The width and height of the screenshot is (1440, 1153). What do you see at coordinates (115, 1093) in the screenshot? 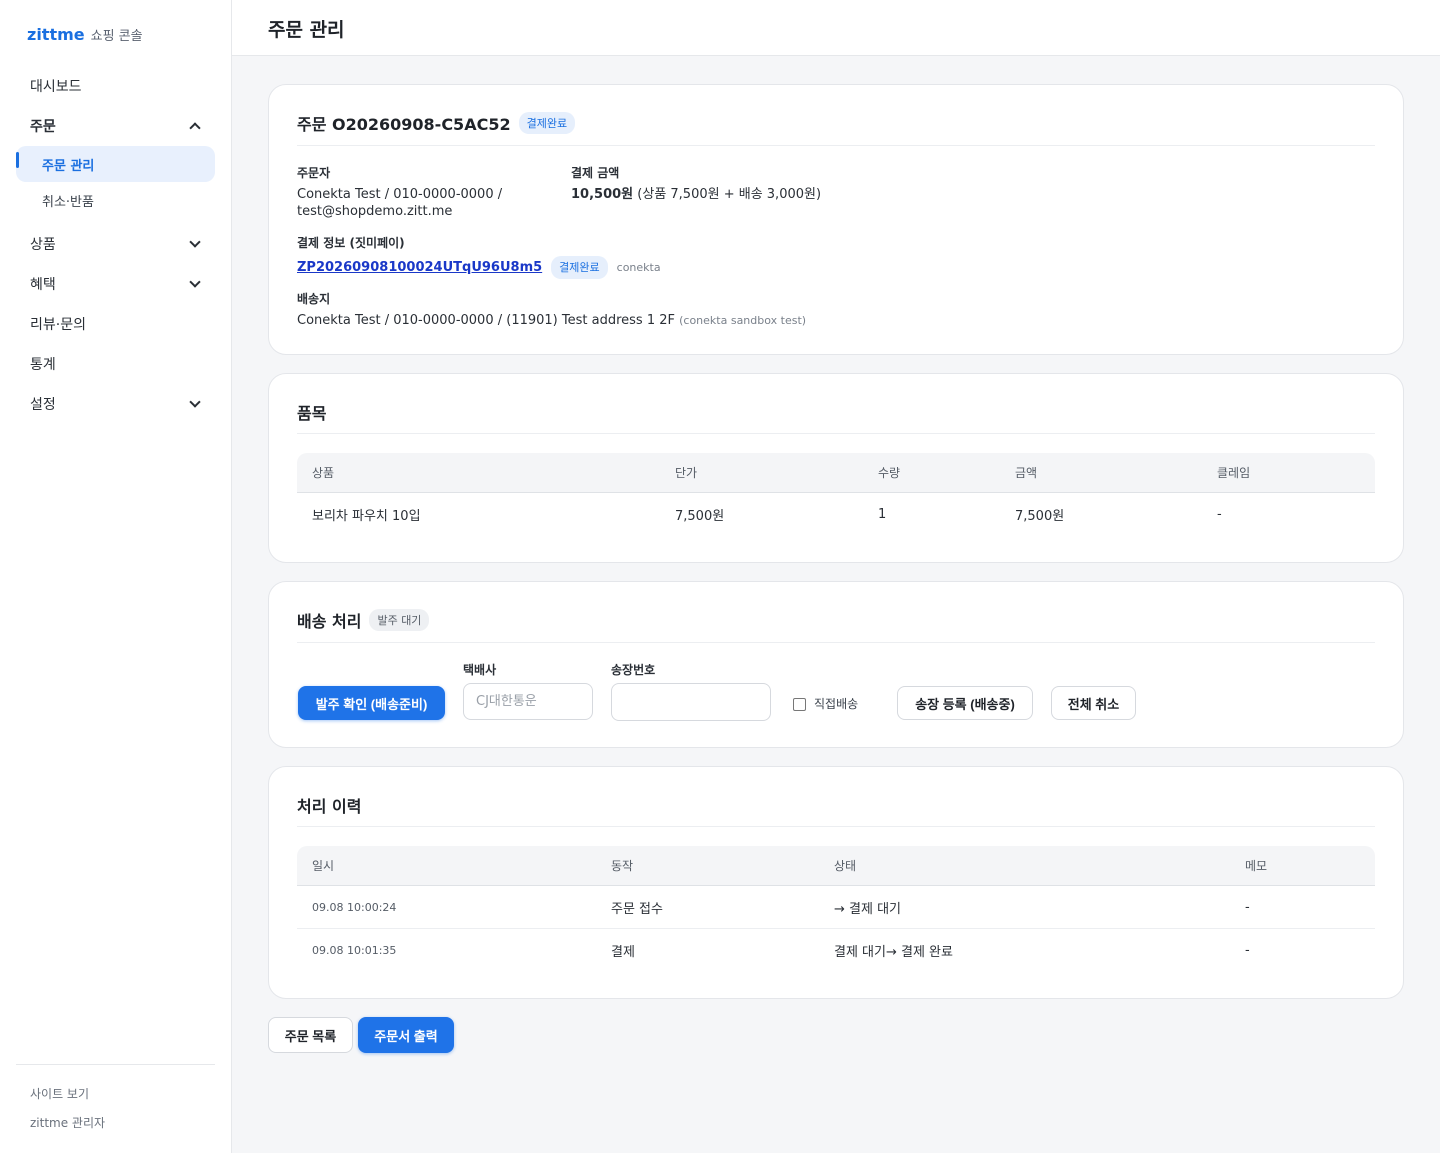
I see `view-site-link: 사이트 보기` at bounding box center [115, 1093].